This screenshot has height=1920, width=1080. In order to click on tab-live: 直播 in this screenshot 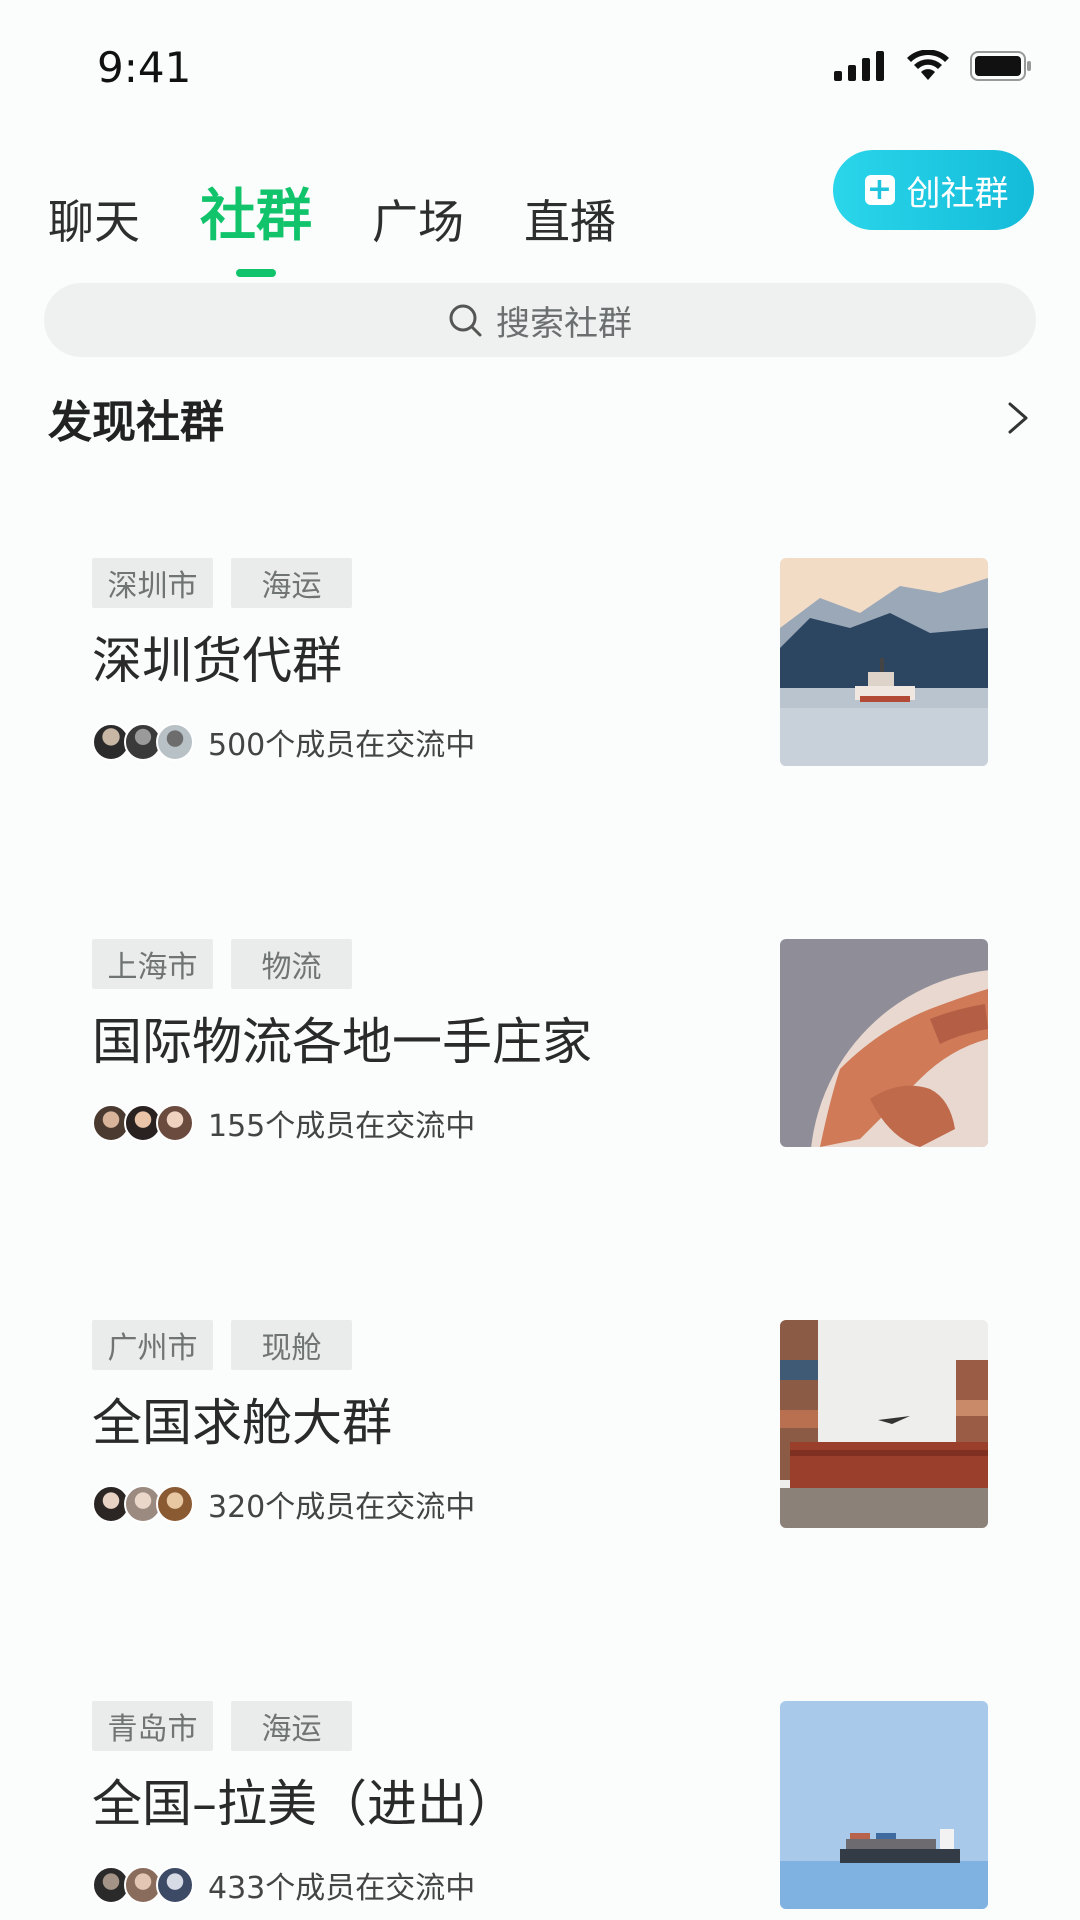, I will do `click(570, 222)`.